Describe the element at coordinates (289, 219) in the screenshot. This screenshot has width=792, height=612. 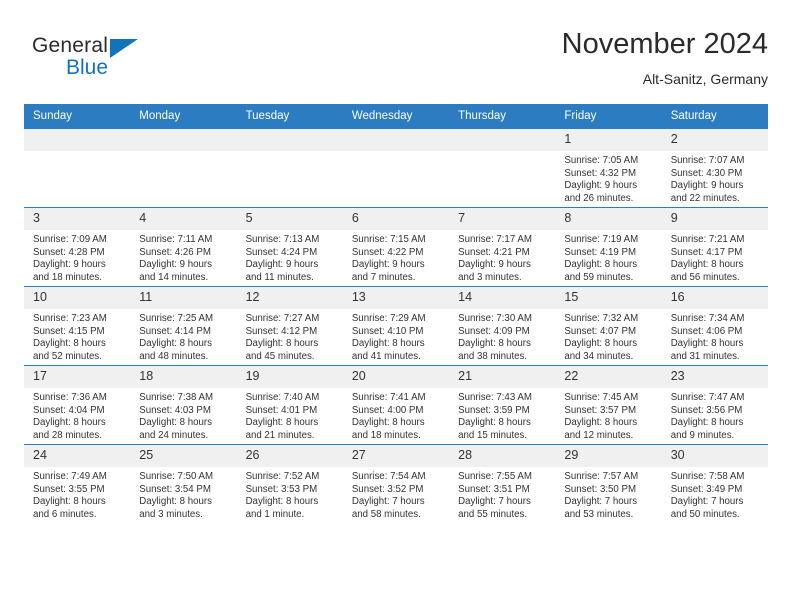
I see `day-number: 5` at that location.